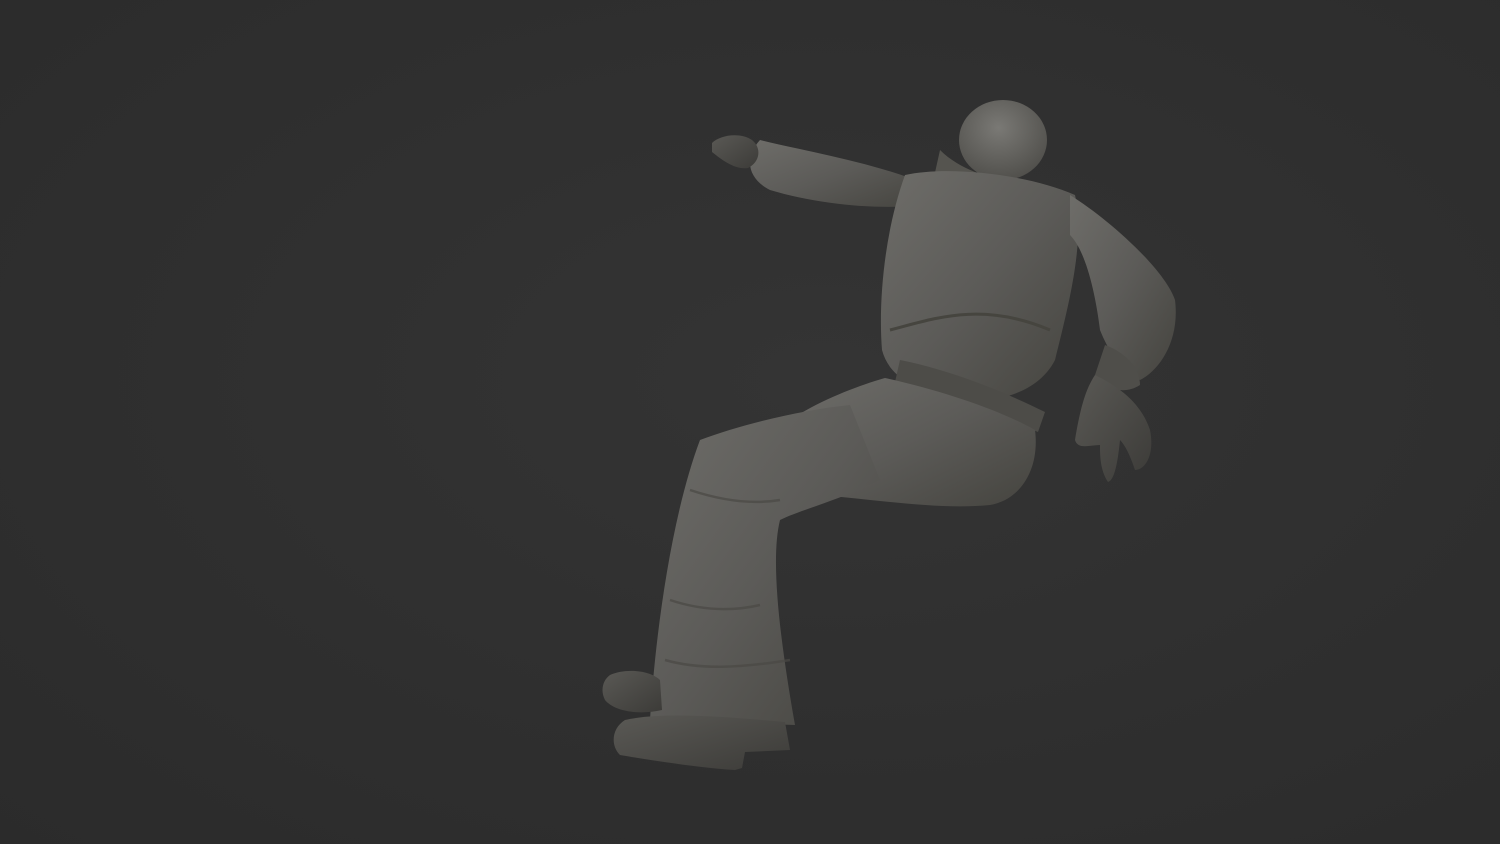  Describe the element at coordinates (701, 742) in the screenshot. I see `front-shoe` at that location.